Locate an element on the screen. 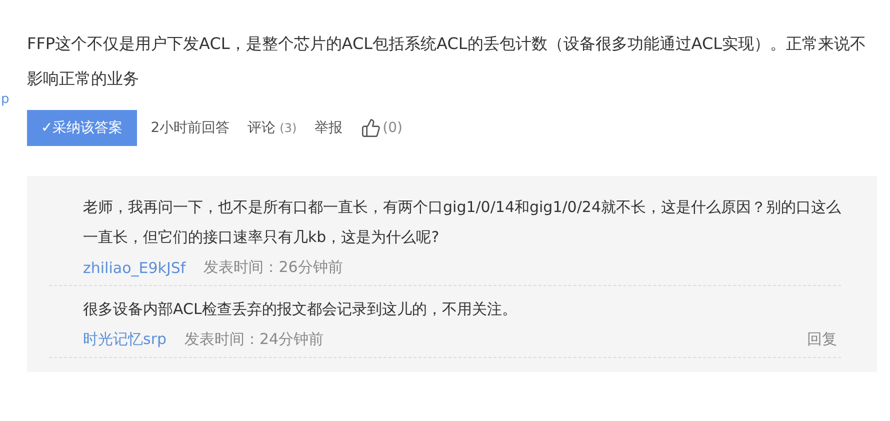 The height and width of the screenshot is (421, 890). post-time: 发表时间：26分钟前 is located at coordinates (273, 267).